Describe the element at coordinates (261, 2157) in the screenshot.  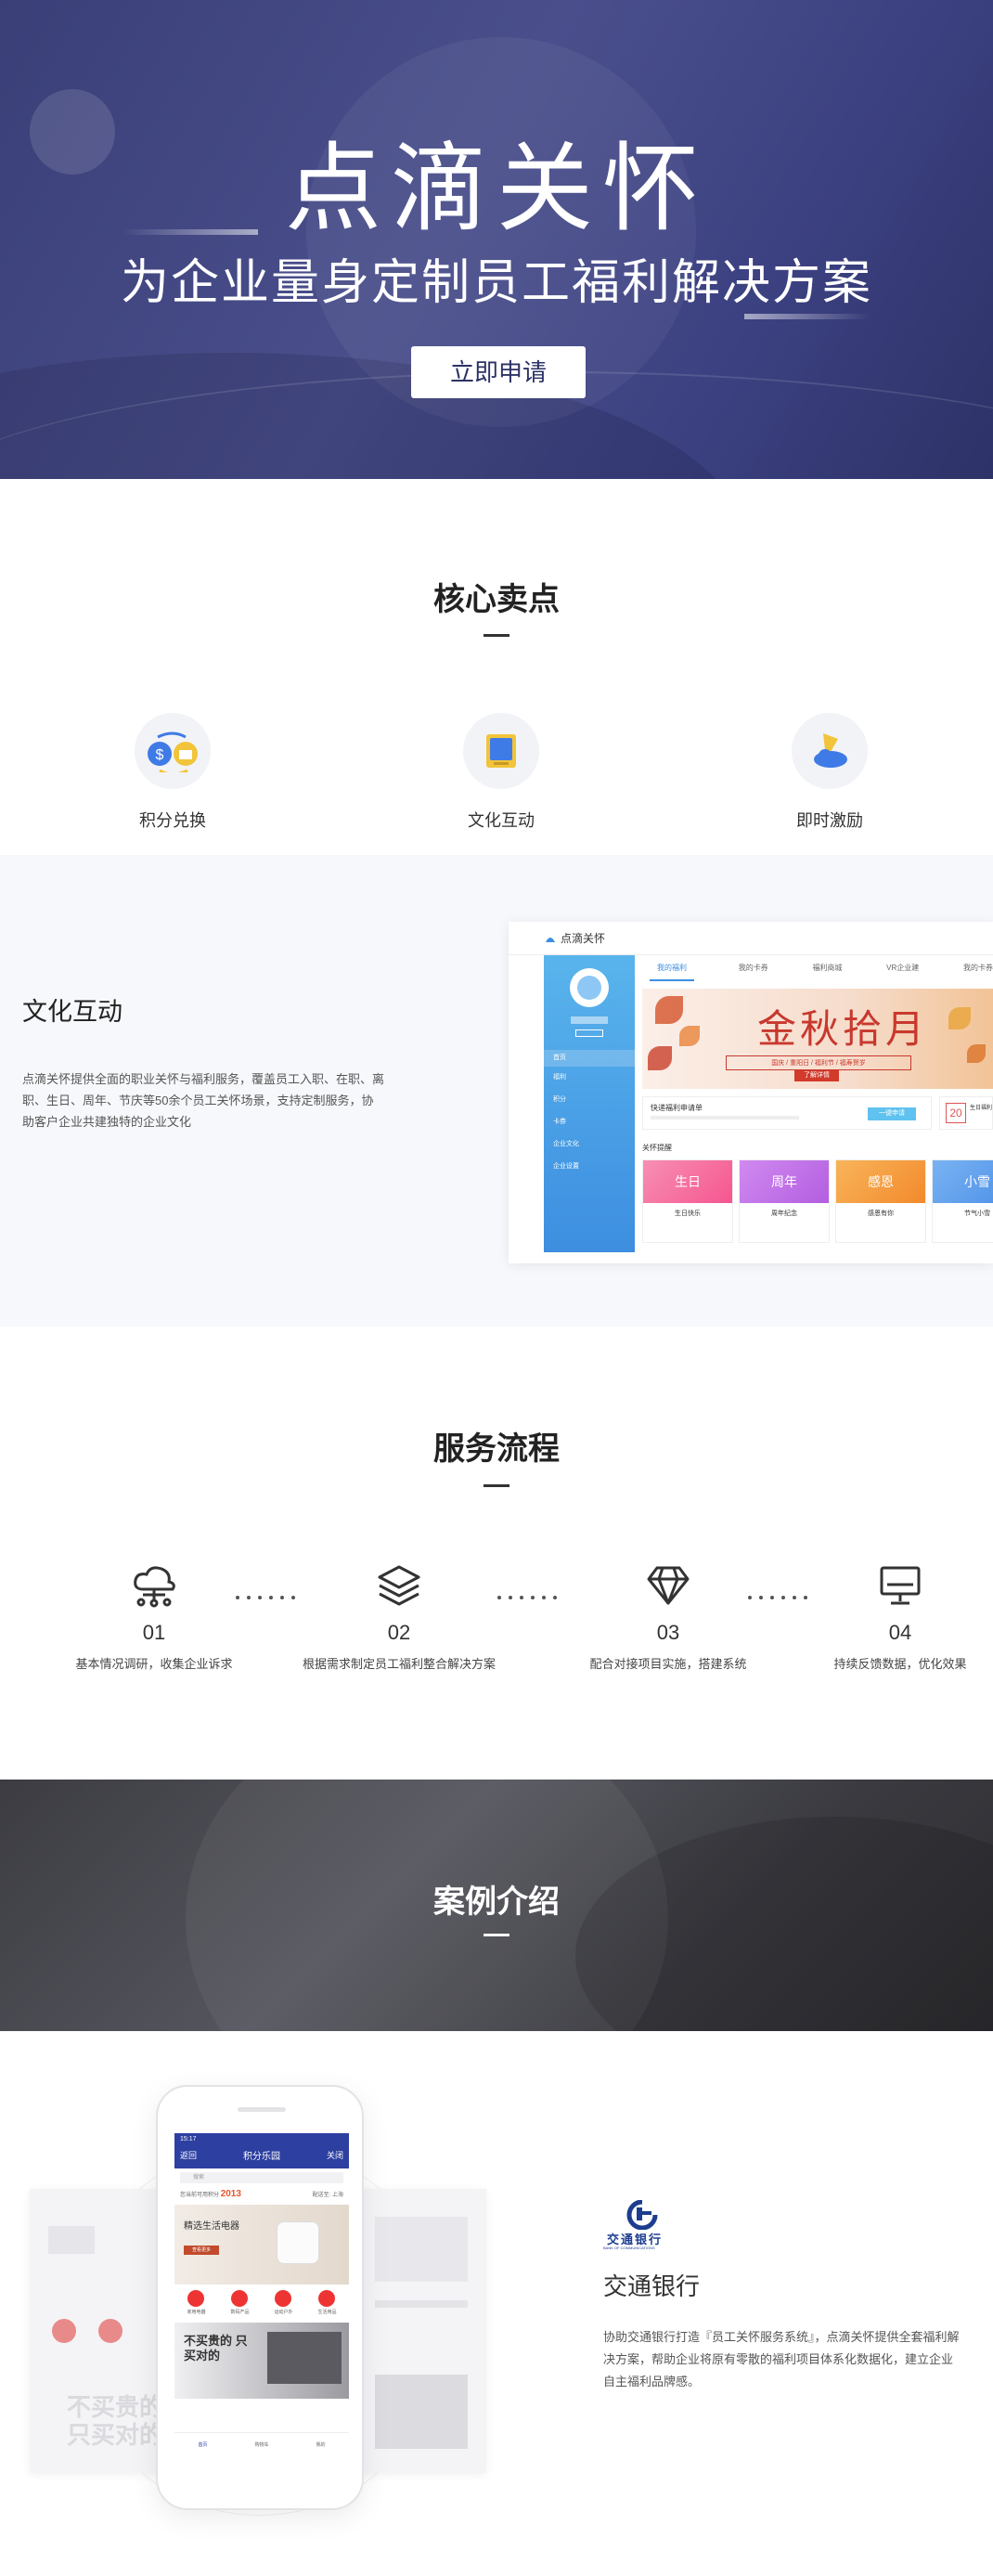
I see `phone-title: 积分乐园` at that location.